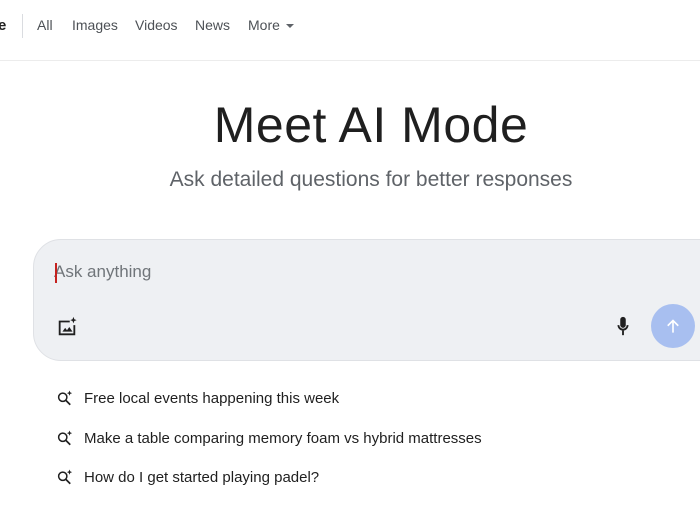  I want to click on submit-button, so click(673, 326).